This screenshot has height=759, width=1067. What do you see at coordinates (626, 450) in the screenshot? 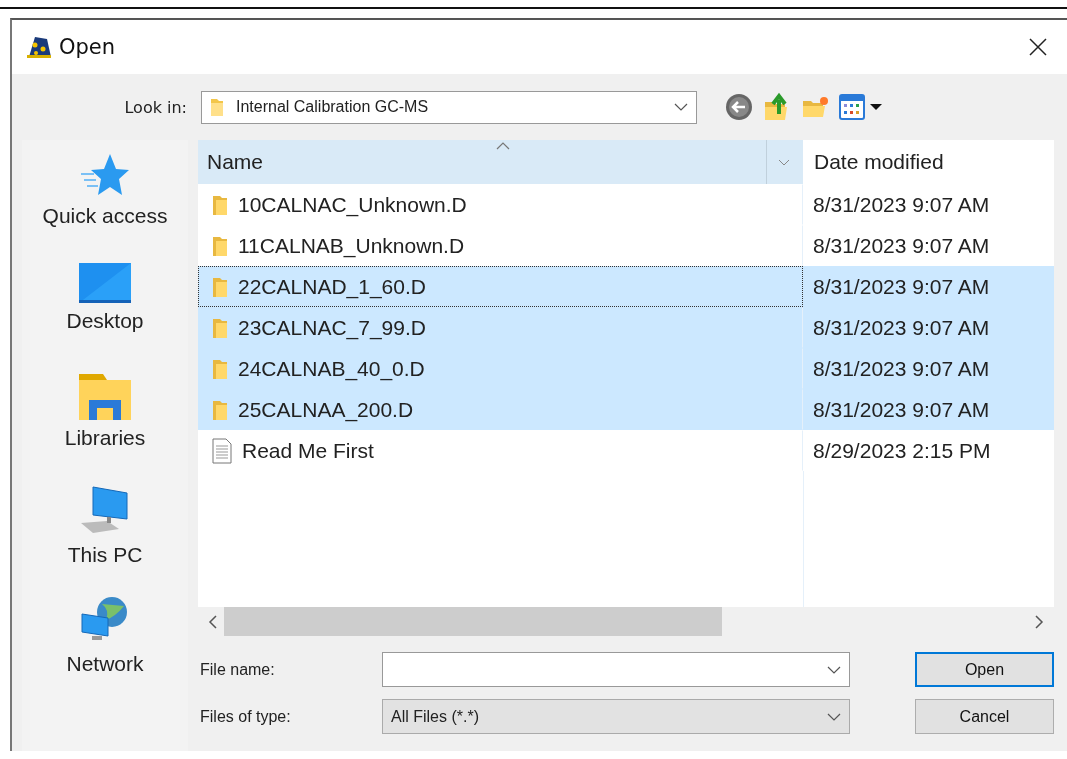
I see `file-row: Read Me First 8/29/2023 2:15 PM` at bounding box center [626, 450].